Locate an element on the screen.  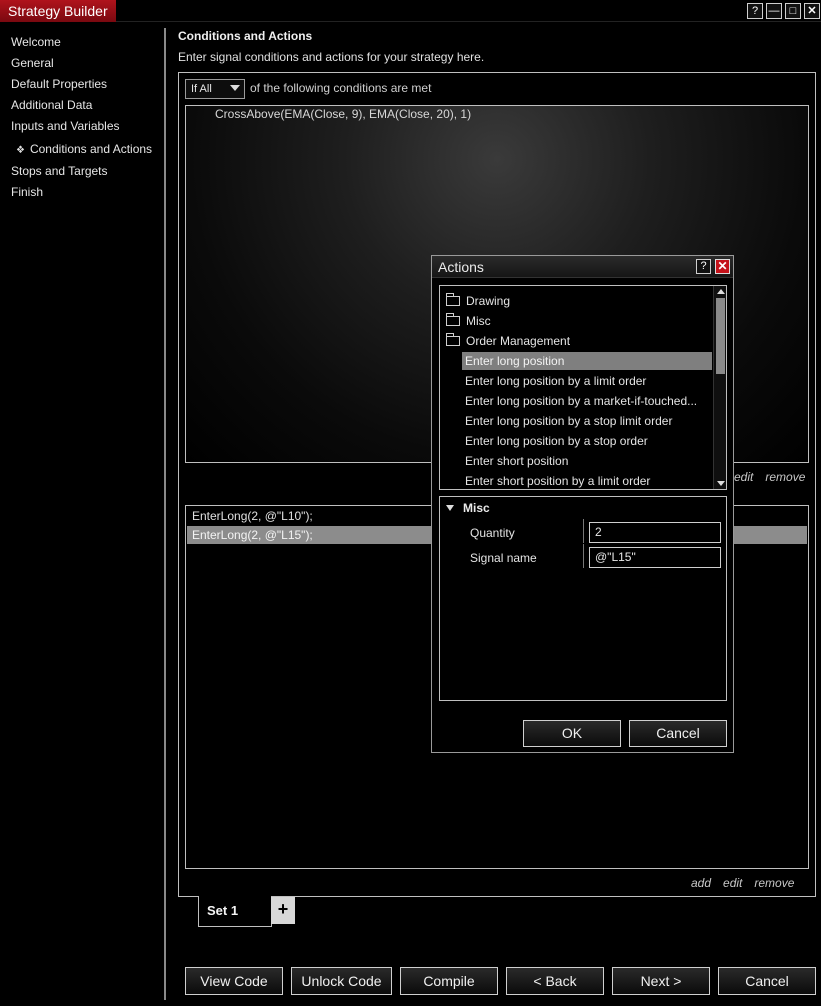
back-button: < Back is located at coordinates (555, 981).